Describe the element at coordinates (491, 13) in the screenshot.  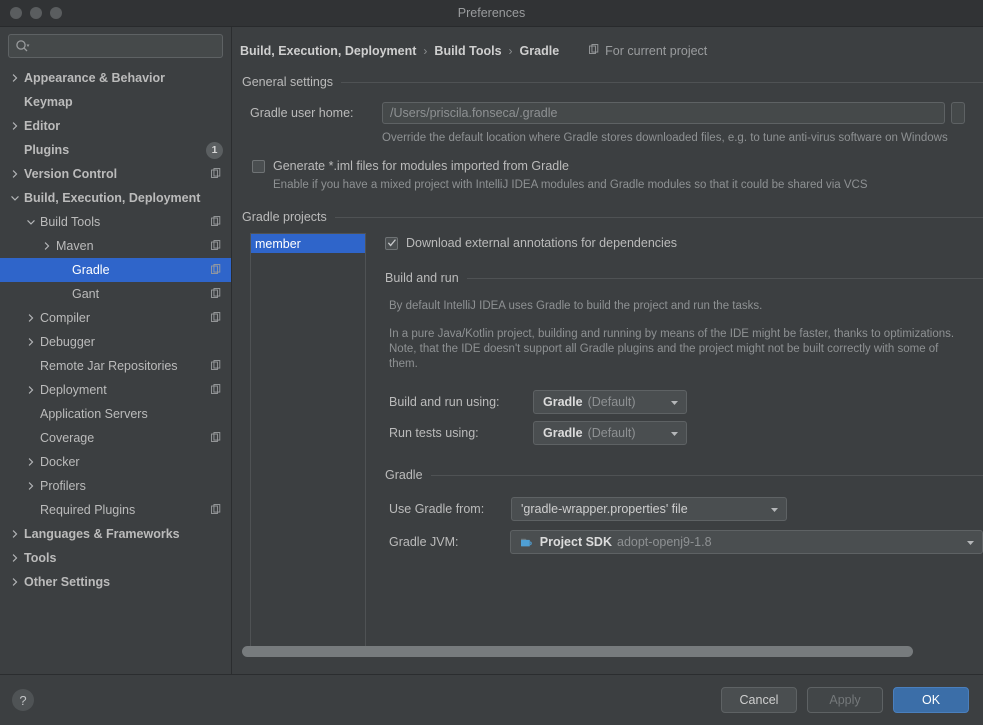
I see `title-bar: Preferences` at that location.